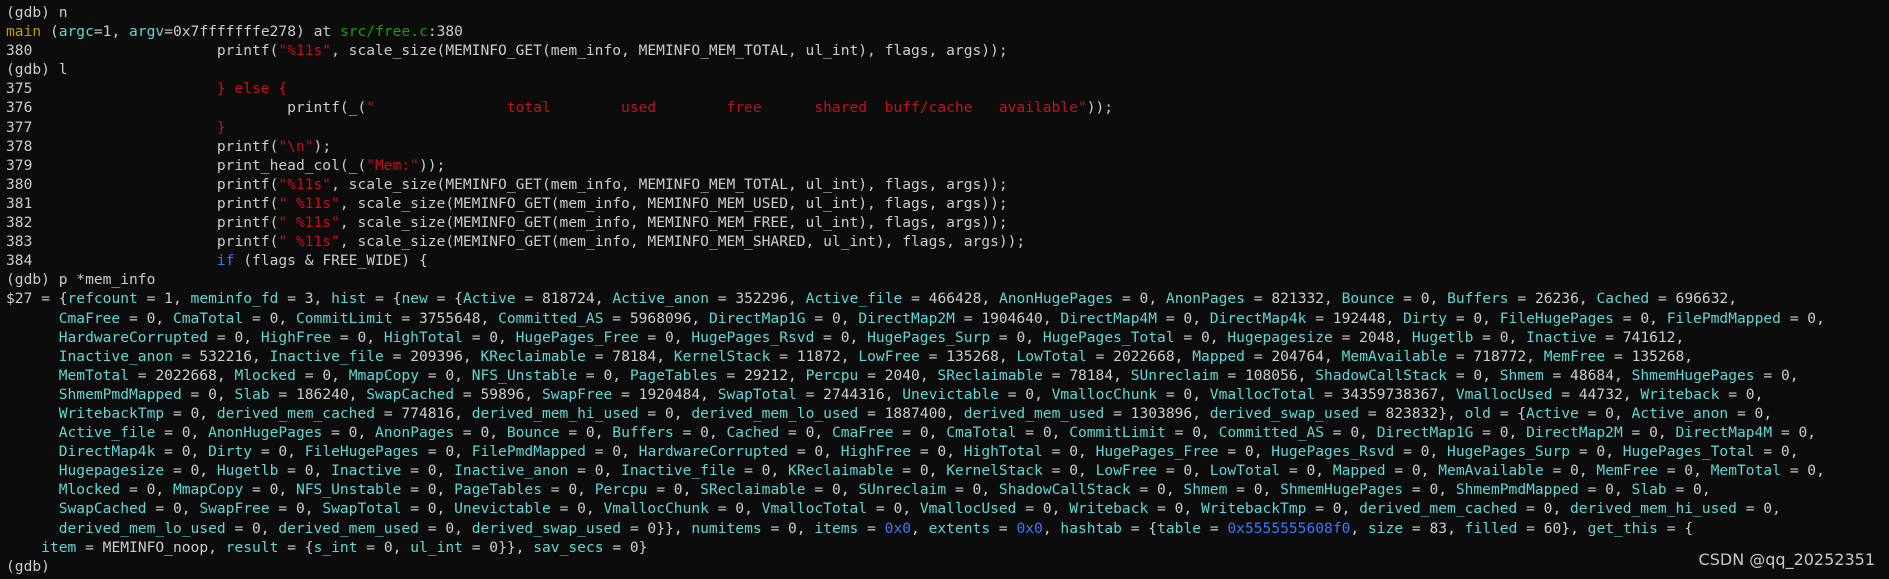 The width and height of the screenshot is (1889, 579). What do you see at coordinates (309, 203) in the screenshot?
I see `terminal-text-segment: " %11s"` at bounding box center [309, 203].